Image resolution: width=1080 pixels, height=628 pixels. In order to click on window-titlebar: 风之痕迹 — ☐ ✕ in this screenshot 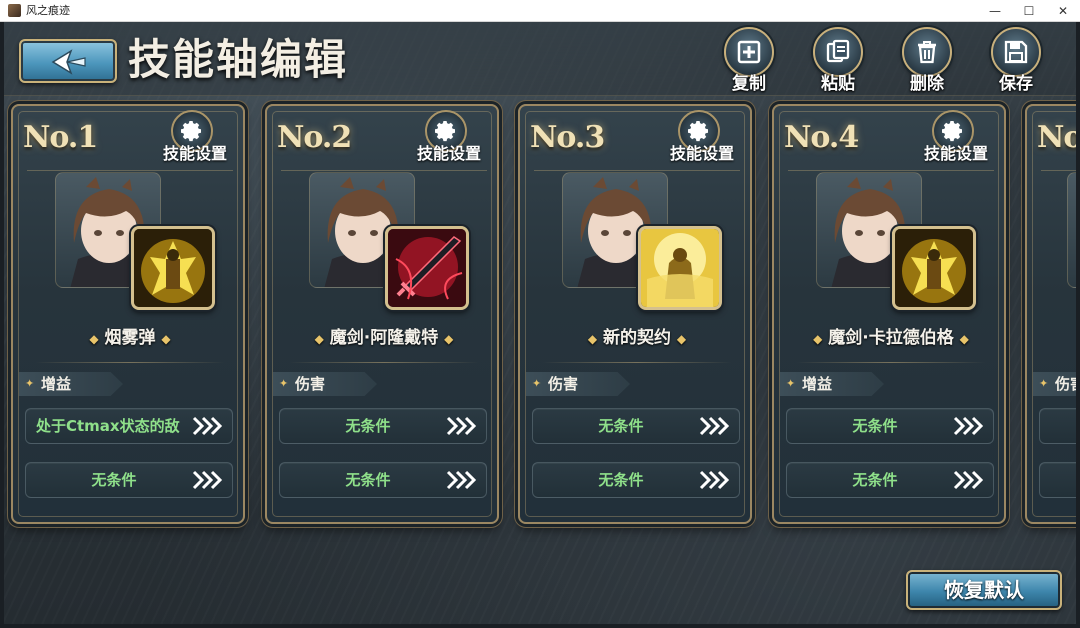, I will do `click(540, 11)`.